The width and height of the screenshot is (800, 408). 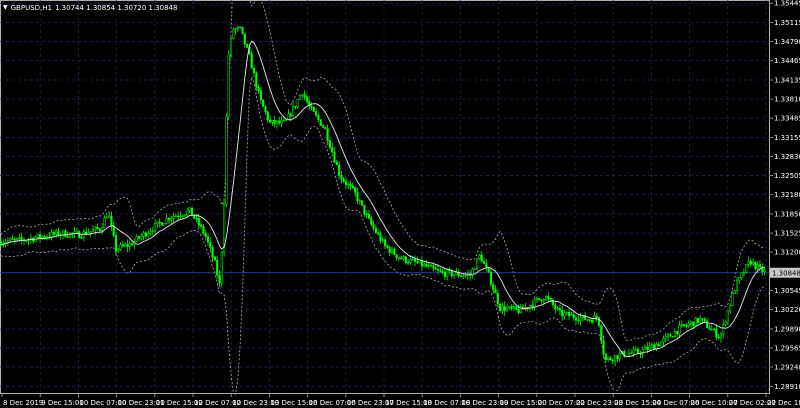 What do you see at coordinates (787, 176) in the screenshot?
I see `price-tick-label: 1.32505` at bounding box center [787, 176].